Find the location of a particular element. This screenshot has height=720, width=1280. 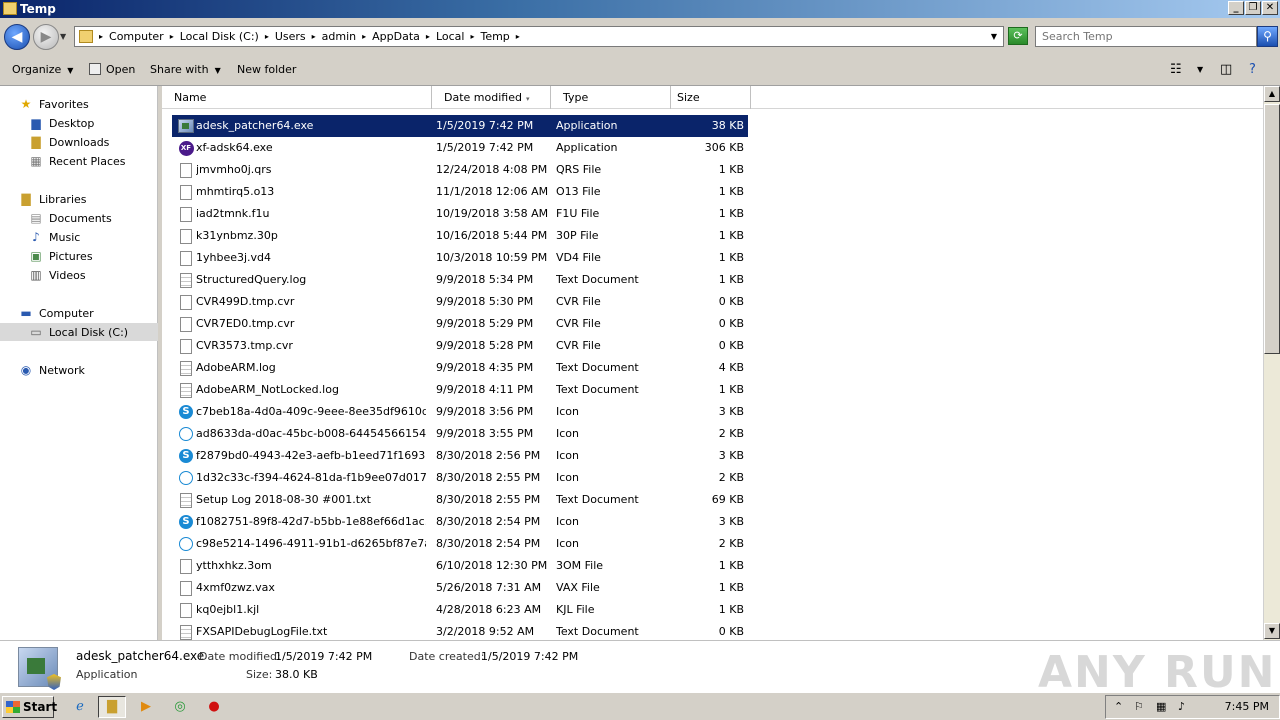

help-icon: ? is located at coordinates (1252, 69).